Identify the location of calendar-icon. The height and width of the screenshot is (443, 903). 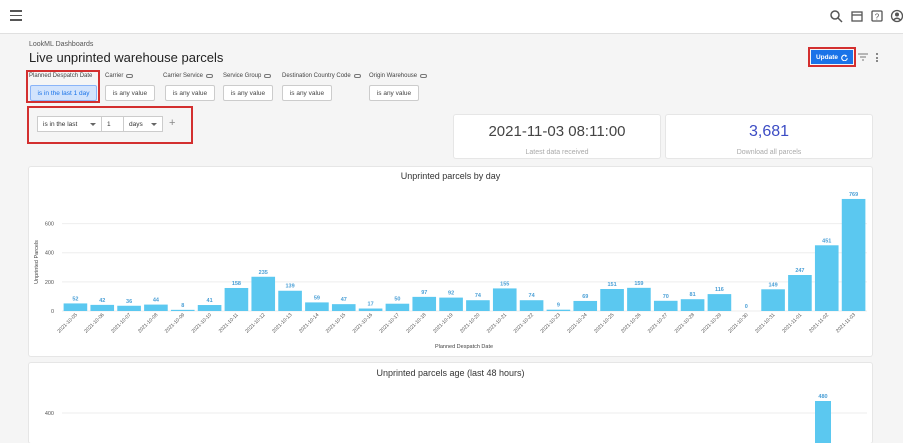
(857, 16).